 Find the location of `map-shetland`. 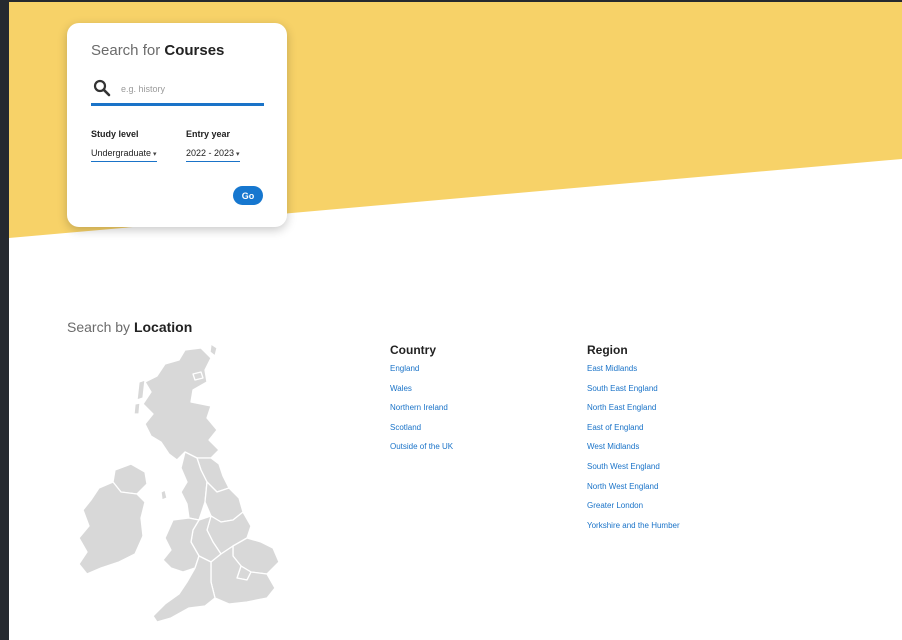

map-shetland is located at coordinates (213, 350).